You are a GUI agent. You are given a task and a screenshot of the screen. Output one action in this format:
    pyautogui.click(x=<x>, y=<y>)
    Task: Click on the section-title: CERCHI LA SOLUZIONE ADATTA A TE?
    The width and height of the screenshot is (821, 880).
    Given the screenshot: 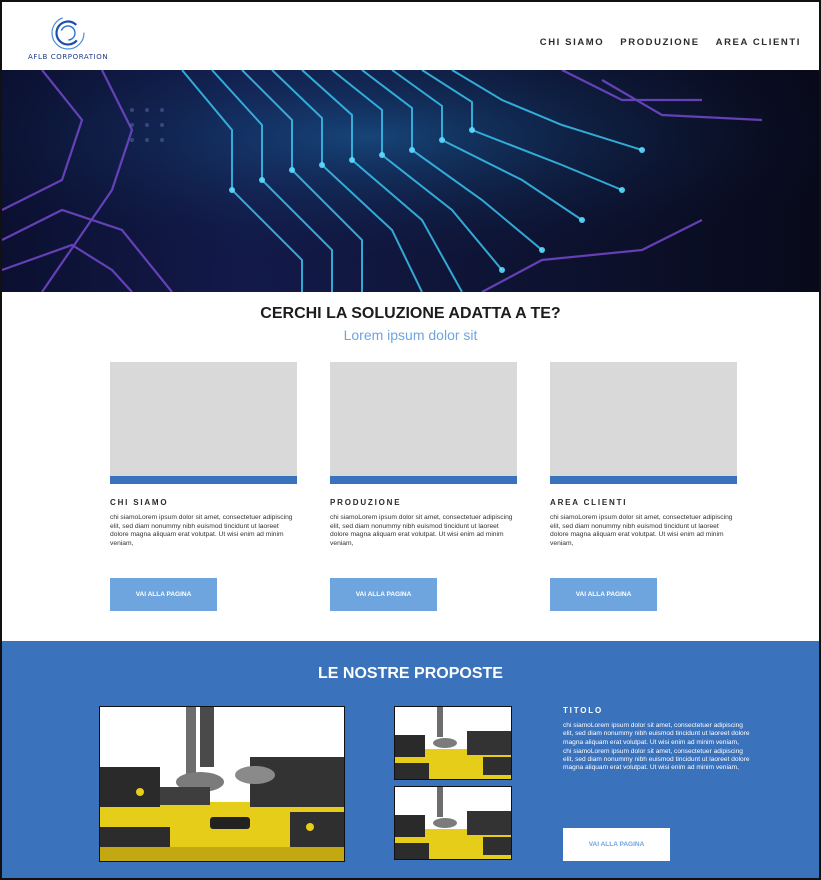 What is the action you would take?
    pyautogui.click(x=410, y=313)
    